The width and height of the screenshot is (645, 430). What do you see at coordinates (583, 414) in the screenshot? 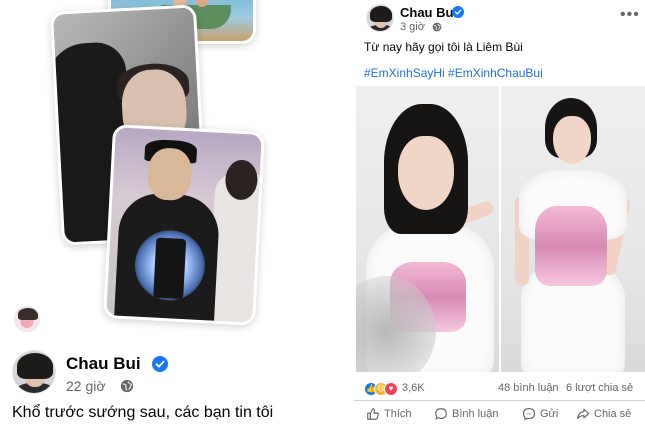
I see `share-arrow-icon` at bounding box center [583, 414].